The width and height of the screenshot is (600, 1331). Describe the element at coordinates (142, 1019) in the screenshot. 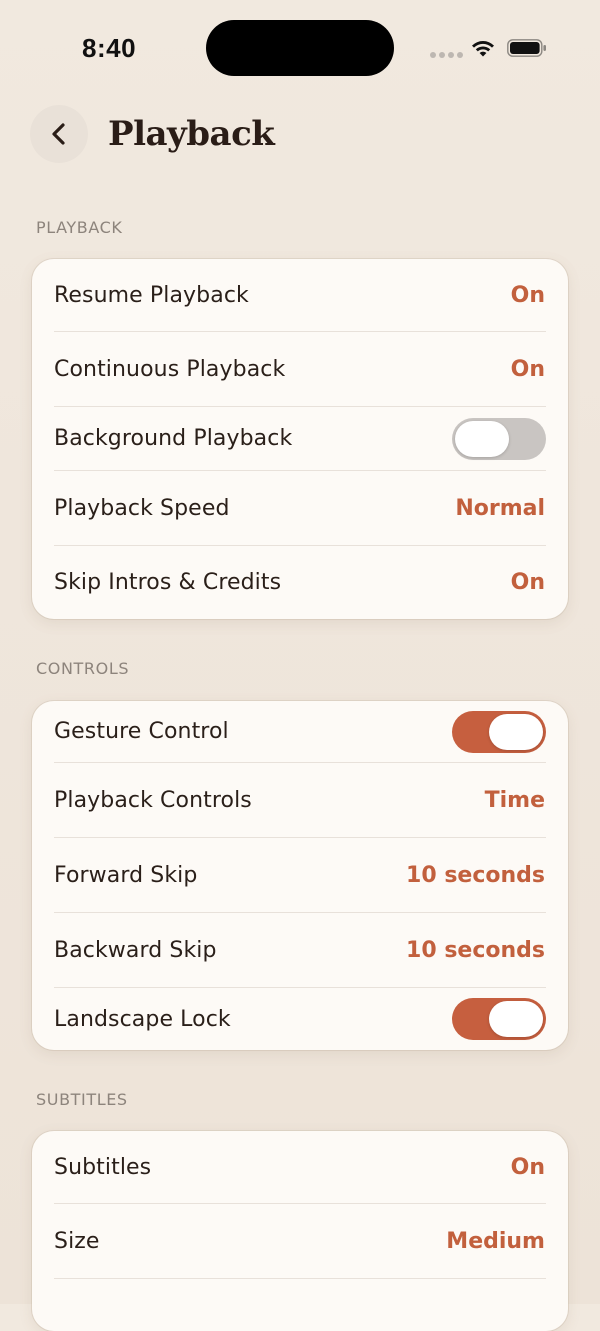

I see `row-label: Landscape Lock` at that location.